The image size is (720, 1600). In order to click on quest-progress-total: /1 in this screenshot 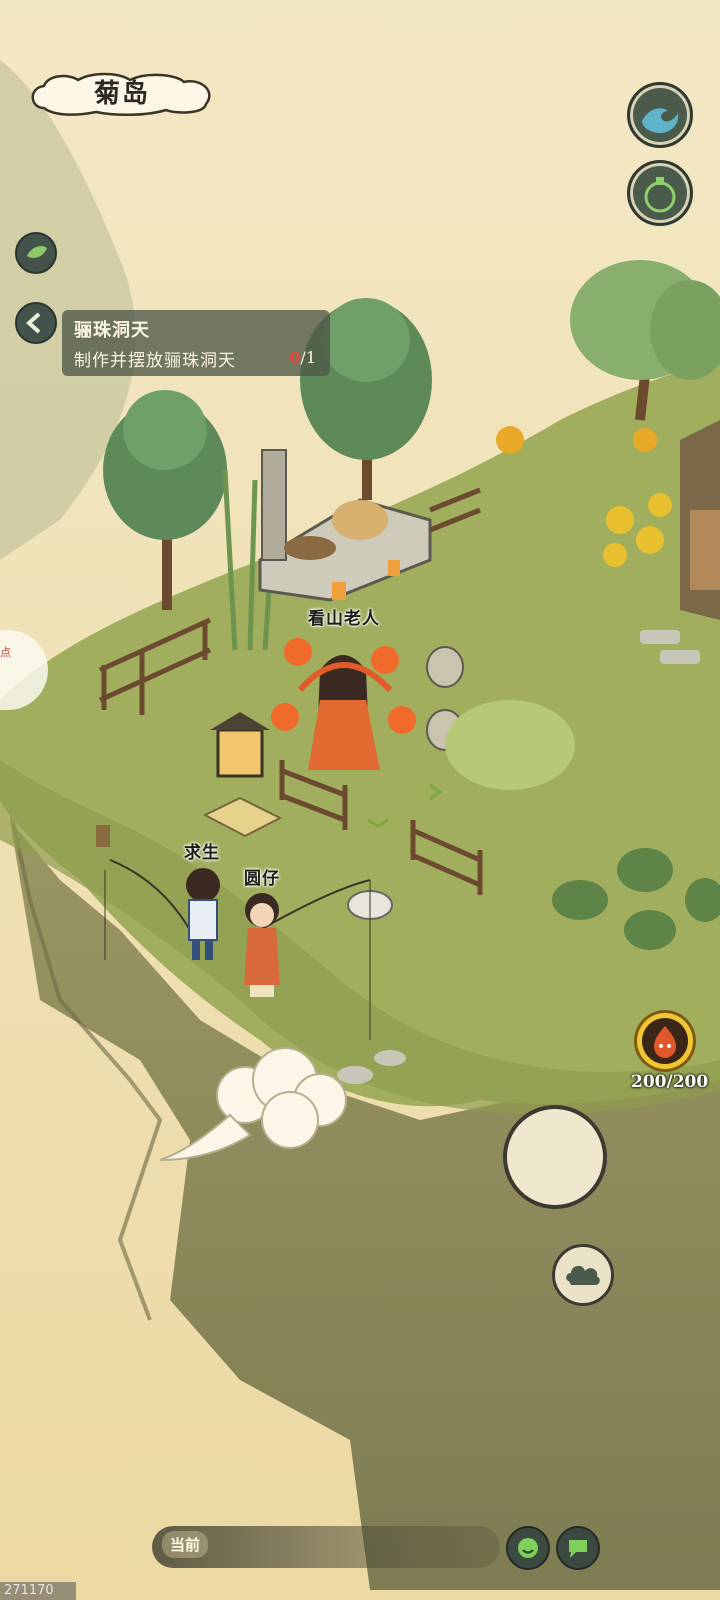, I will do `click(308, 357)`.